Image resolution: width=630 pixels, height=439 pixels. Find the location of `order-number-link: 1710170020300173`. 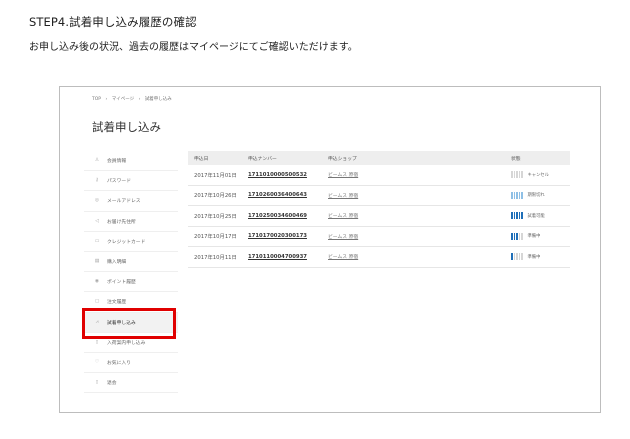

order-number-link: 1710170020300173 is located at coordinates (277, 236).